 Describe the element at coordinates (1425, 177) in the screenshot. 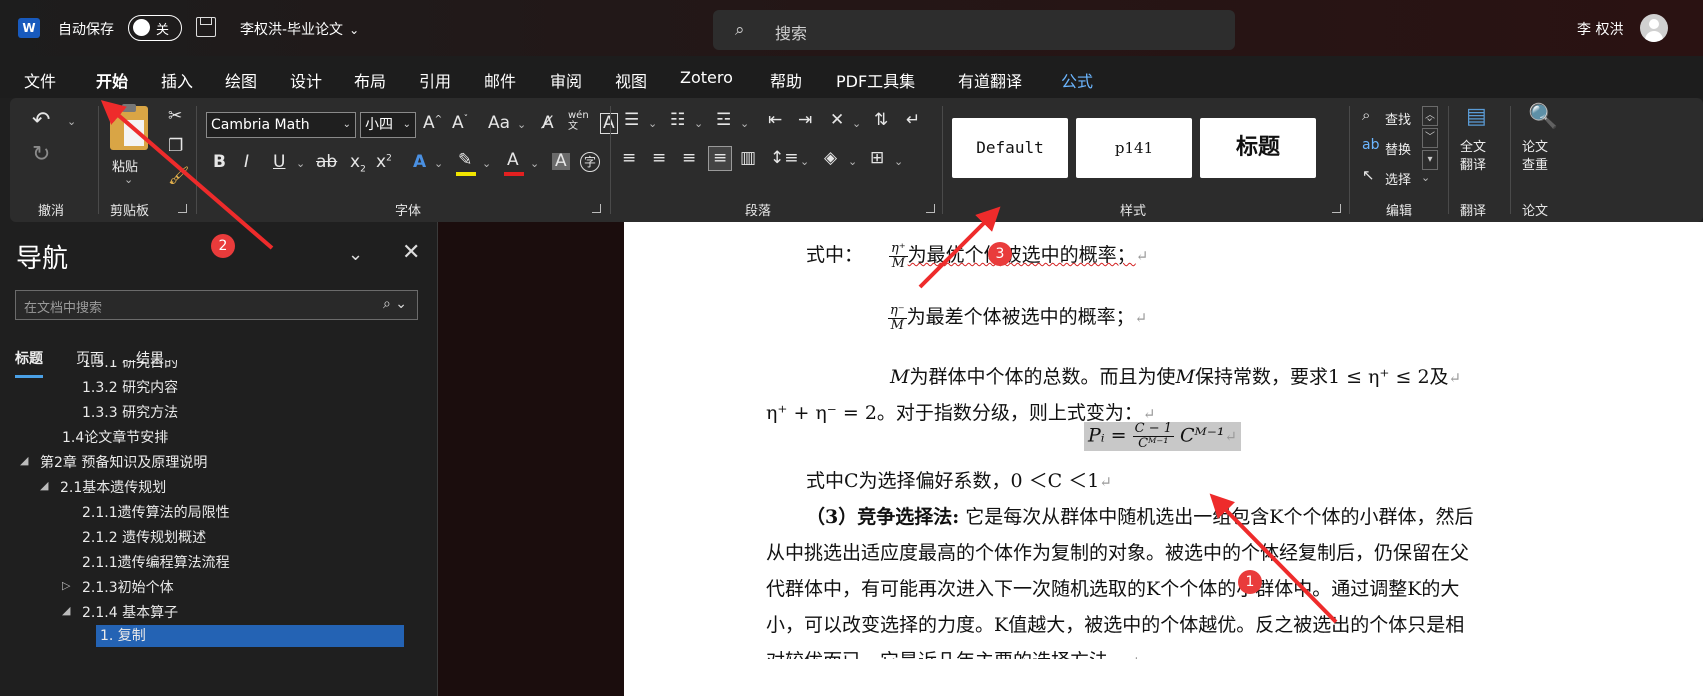

I see `select-dropdown-icon: ⌄` at that location.